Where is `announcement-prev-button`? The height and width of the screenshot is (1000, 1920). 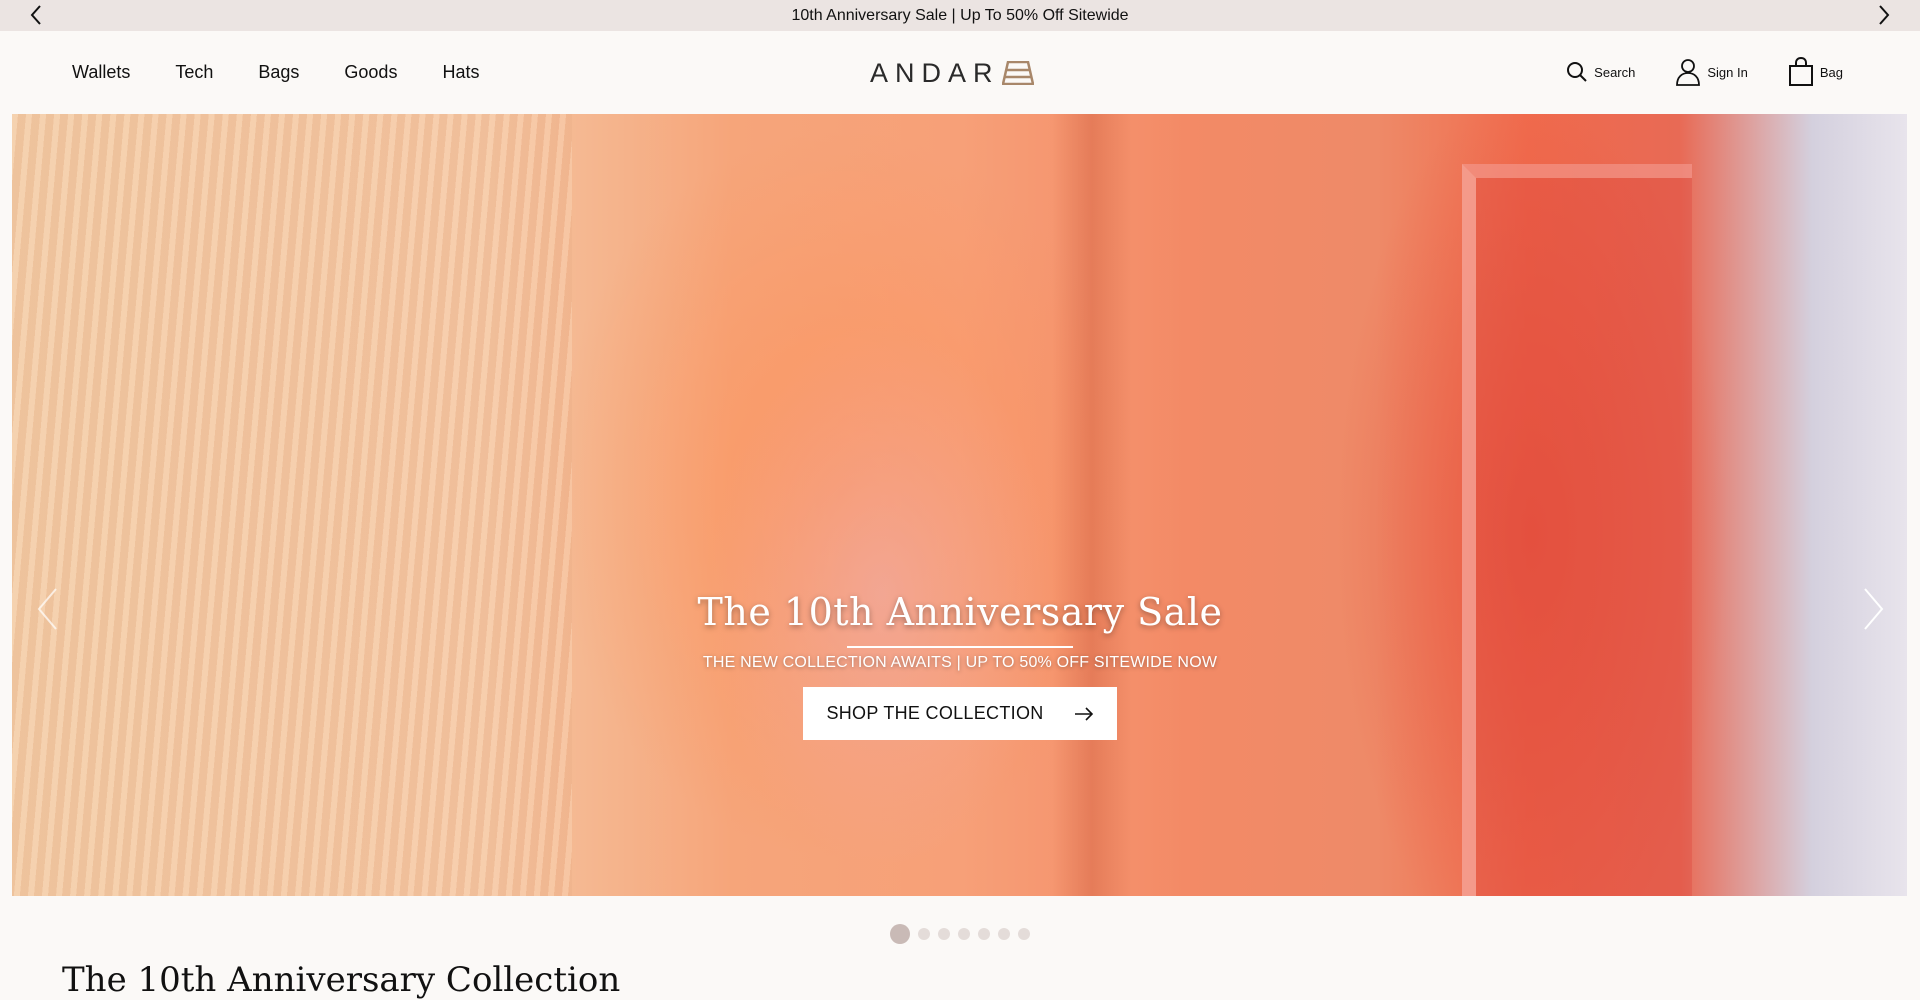
announcement-prev-button is located at coordinates (36, 15).